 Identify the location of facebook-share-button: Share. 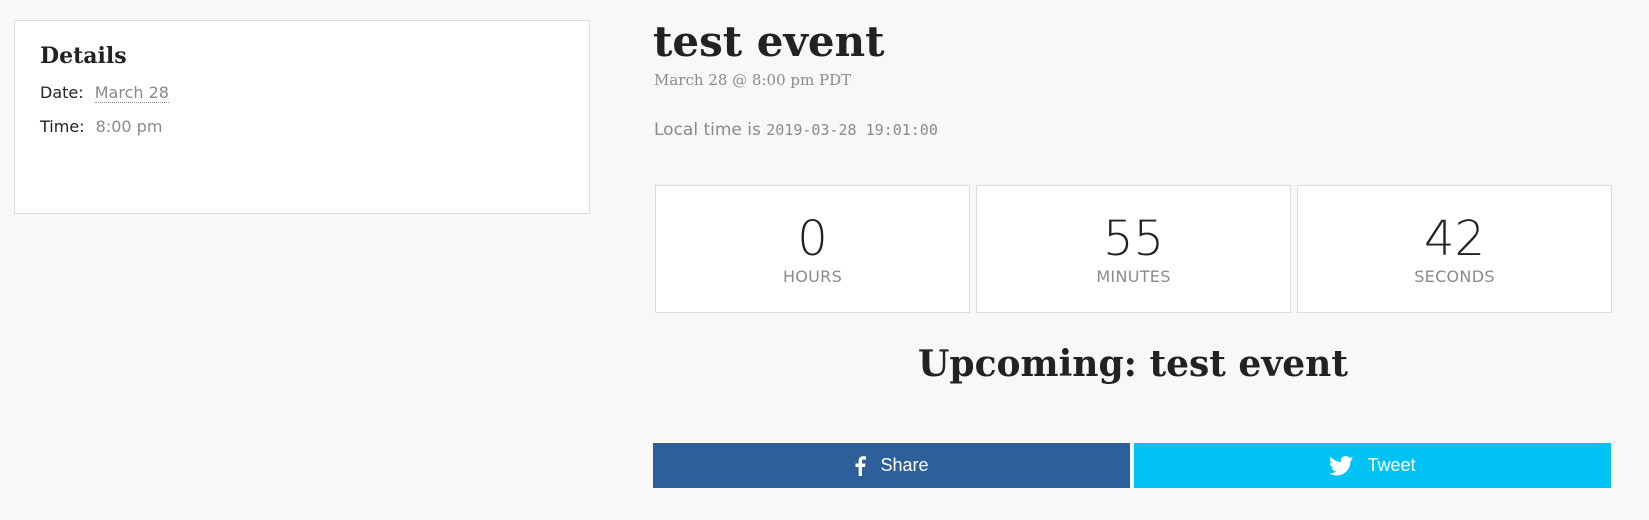
(891, 465).